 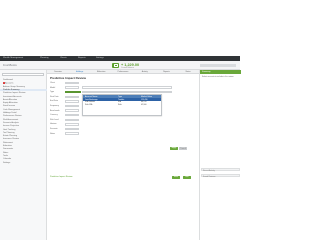 I want to click on sidebar-item-label: Income Projection, so click(x=11, y=126).